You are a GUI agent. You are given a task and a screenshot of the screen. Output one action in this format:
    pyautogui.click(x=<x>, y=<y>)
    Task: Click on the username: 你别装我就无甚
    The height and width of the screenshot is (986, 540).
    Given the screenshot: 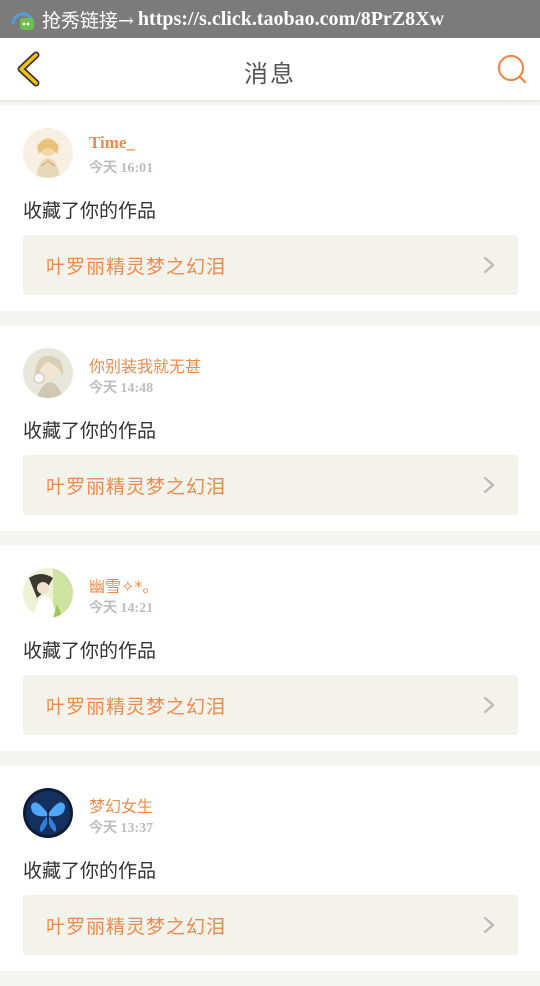 What is the action you would take?
    pyautogui.click(x=145, y=365)
    